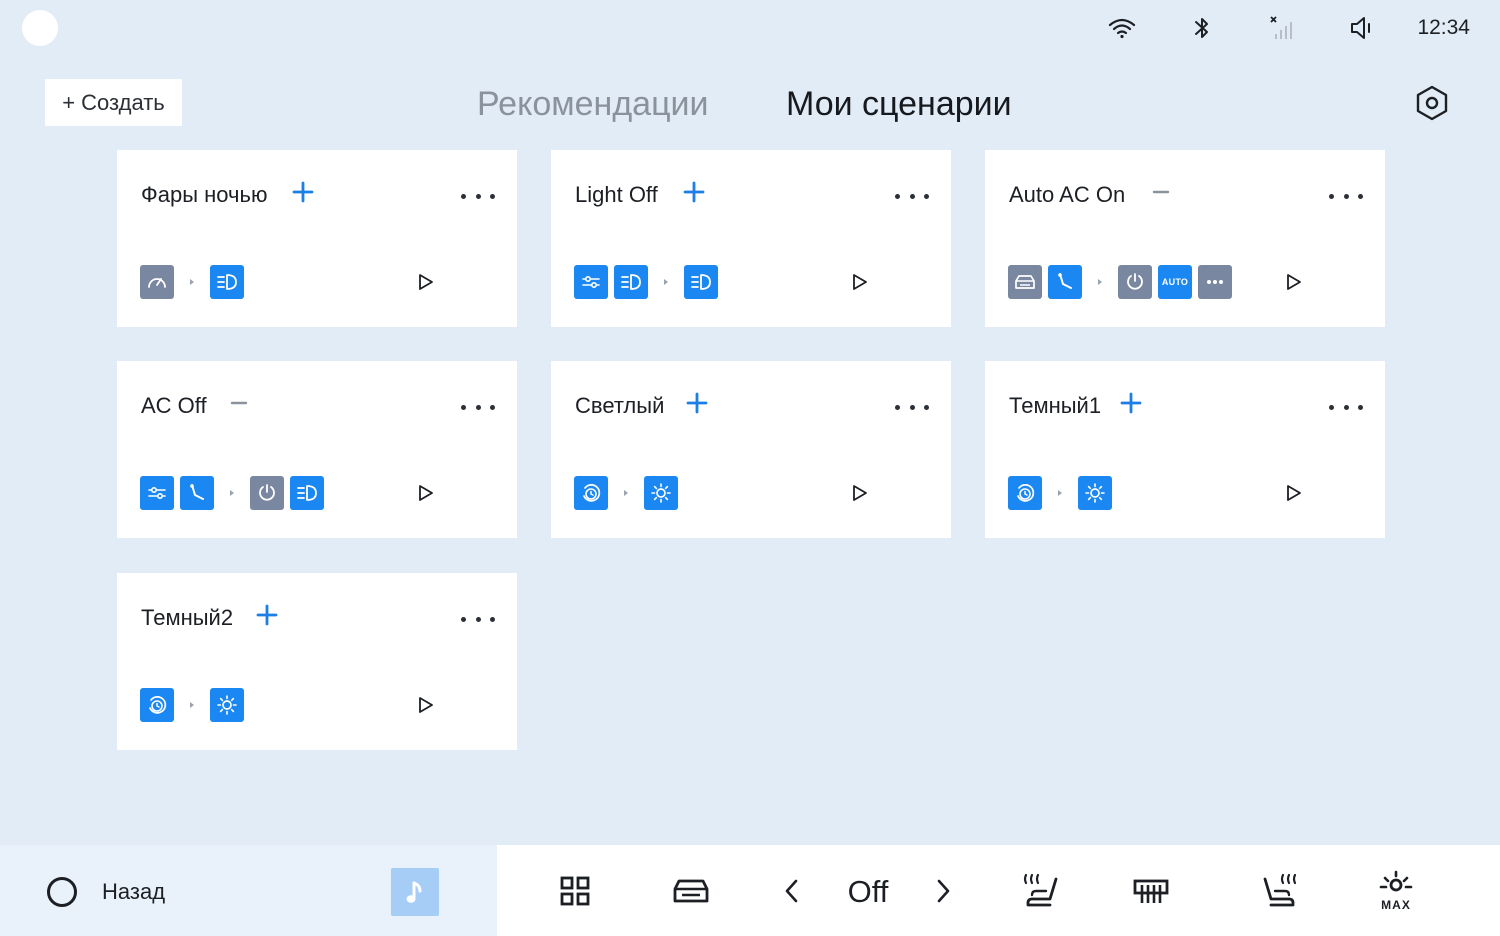 The image size is (1500, 936). I want to click on scenario-card-1: Фары ночью, so click(317, 238).